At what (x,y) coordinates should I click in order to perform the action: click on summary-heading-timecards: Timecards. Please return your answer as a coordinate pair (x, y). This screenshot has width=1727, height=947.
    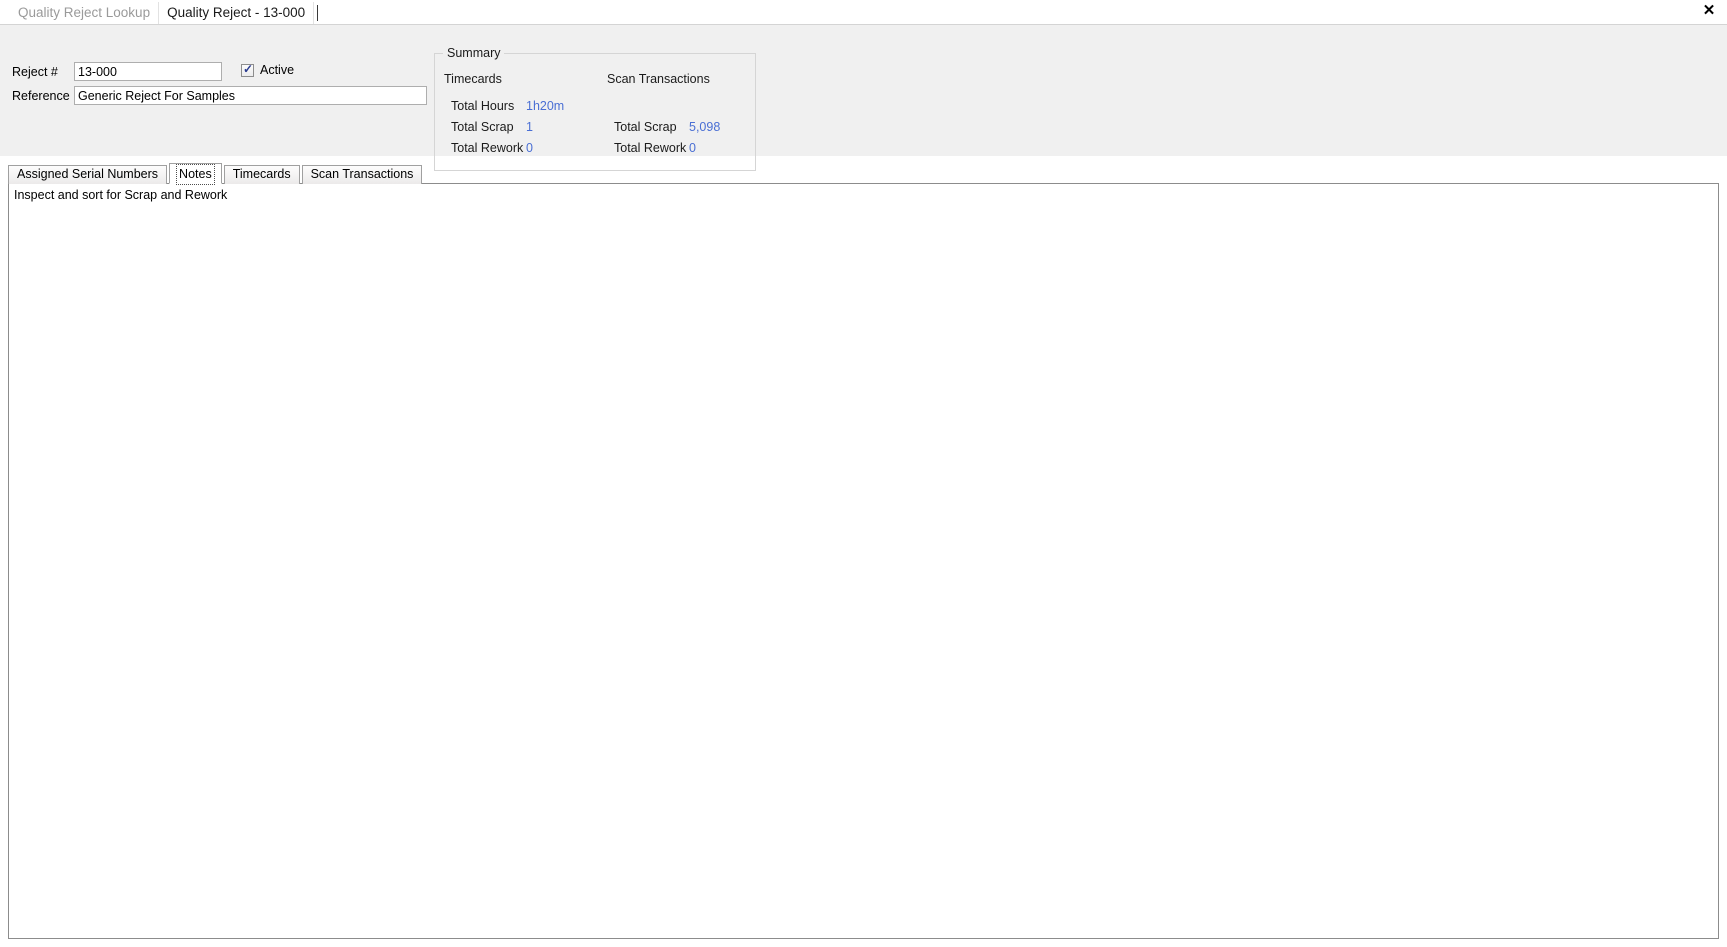
    Looking at the image, I should click on (473, 79).